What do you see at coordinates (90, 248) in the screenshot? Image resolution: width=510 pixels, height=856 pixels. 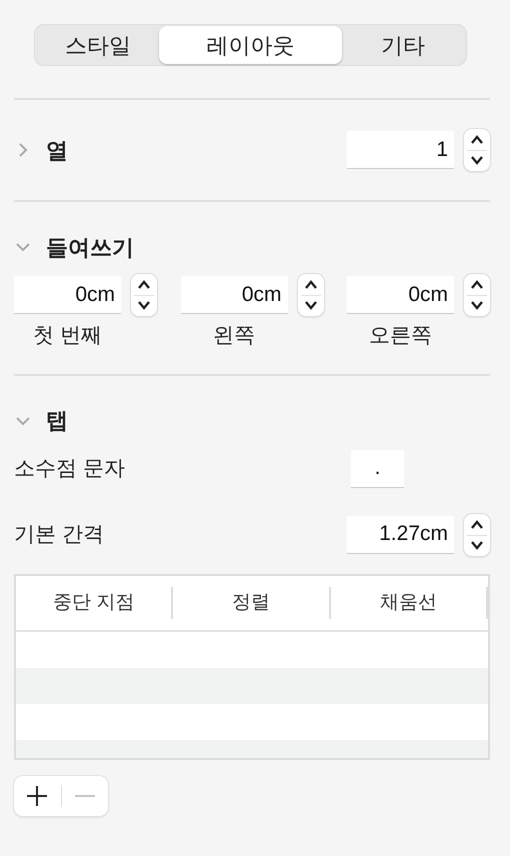 I see `section-title: 들여쓰기` at bounding box center [90, 248].